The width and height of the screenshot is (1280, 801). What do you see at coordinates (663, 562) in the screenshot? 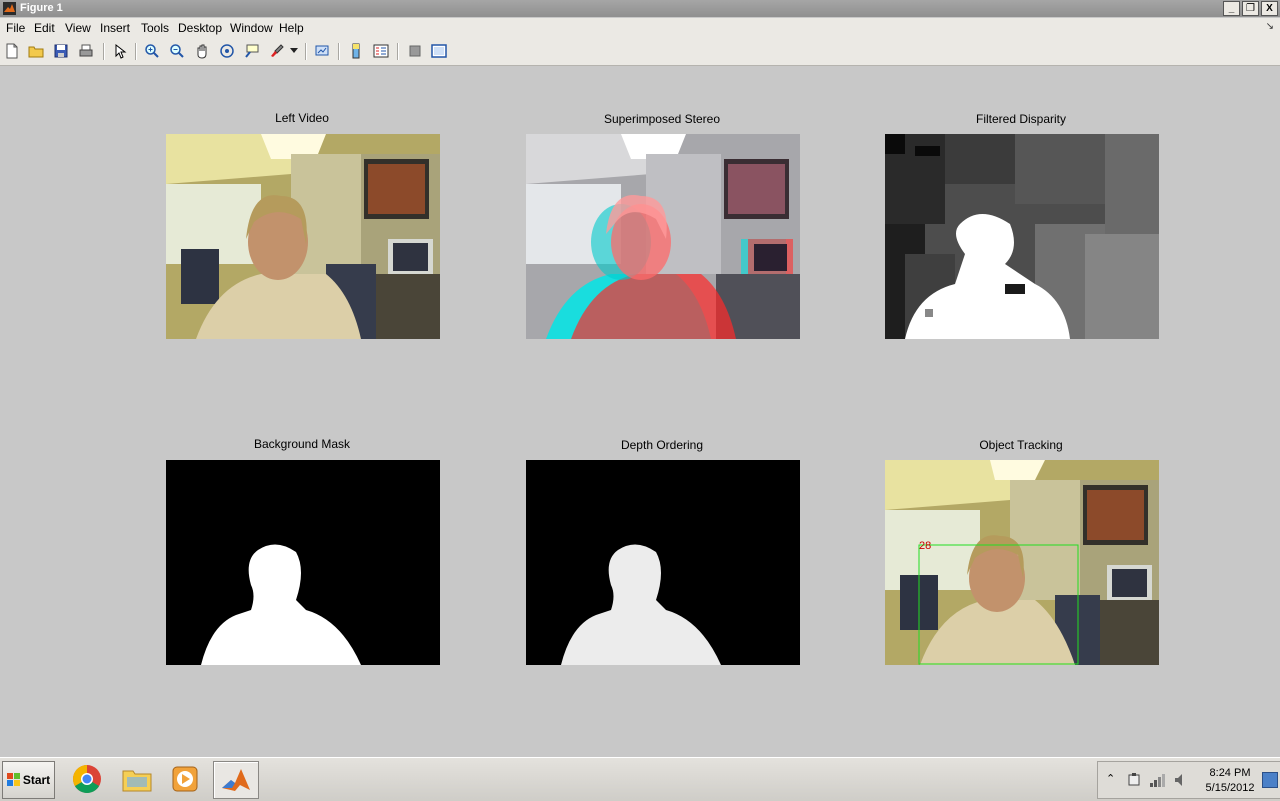
I see `depth-ordering-image` at bounding box center [663, 562].